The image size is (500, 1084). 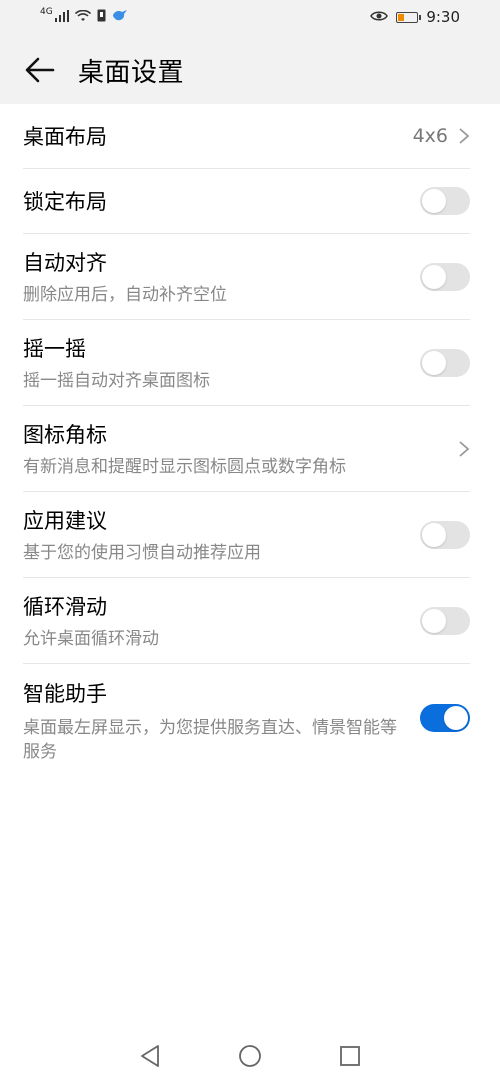 I want to click on back-arrow-icon, so click(x=40, y=70).